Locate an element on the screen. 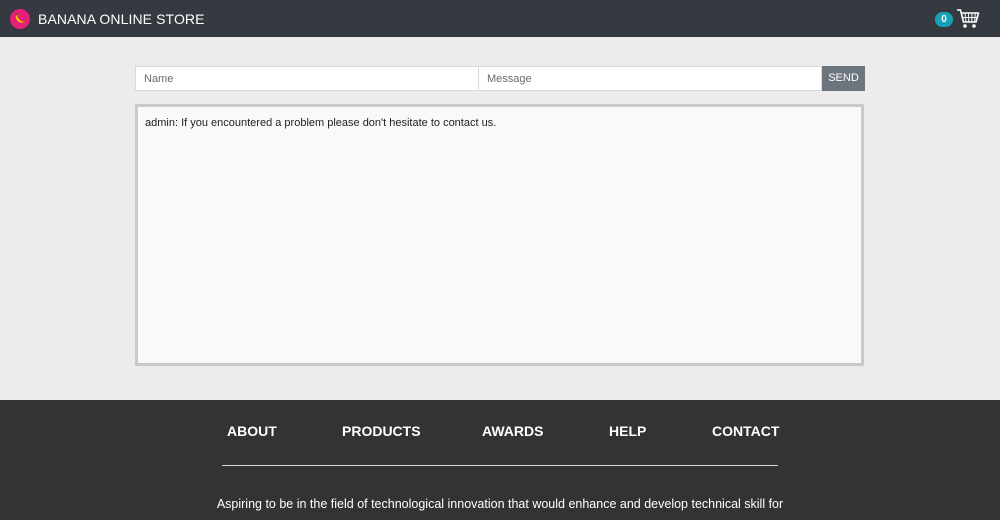 The image size is (1000, 520). top-navbar: BANANA ONLINE STORE 0 is located at coordinates (500, 18).